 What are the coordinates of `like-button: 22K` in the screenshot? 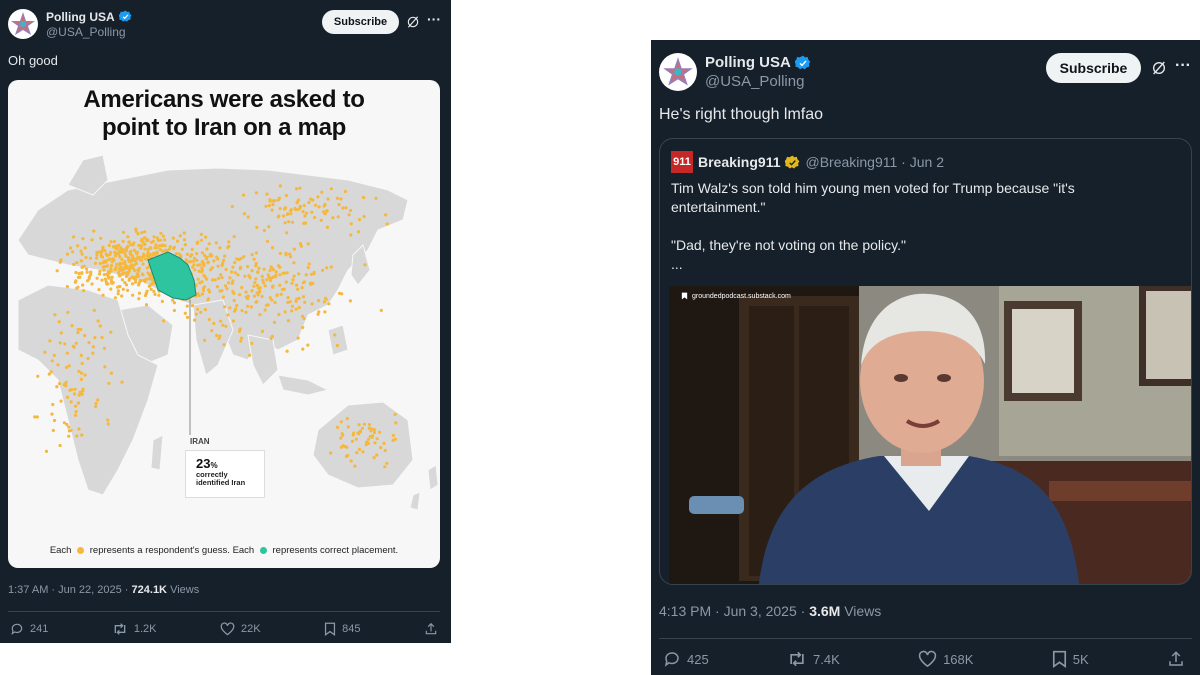 It's located at (240, 629).